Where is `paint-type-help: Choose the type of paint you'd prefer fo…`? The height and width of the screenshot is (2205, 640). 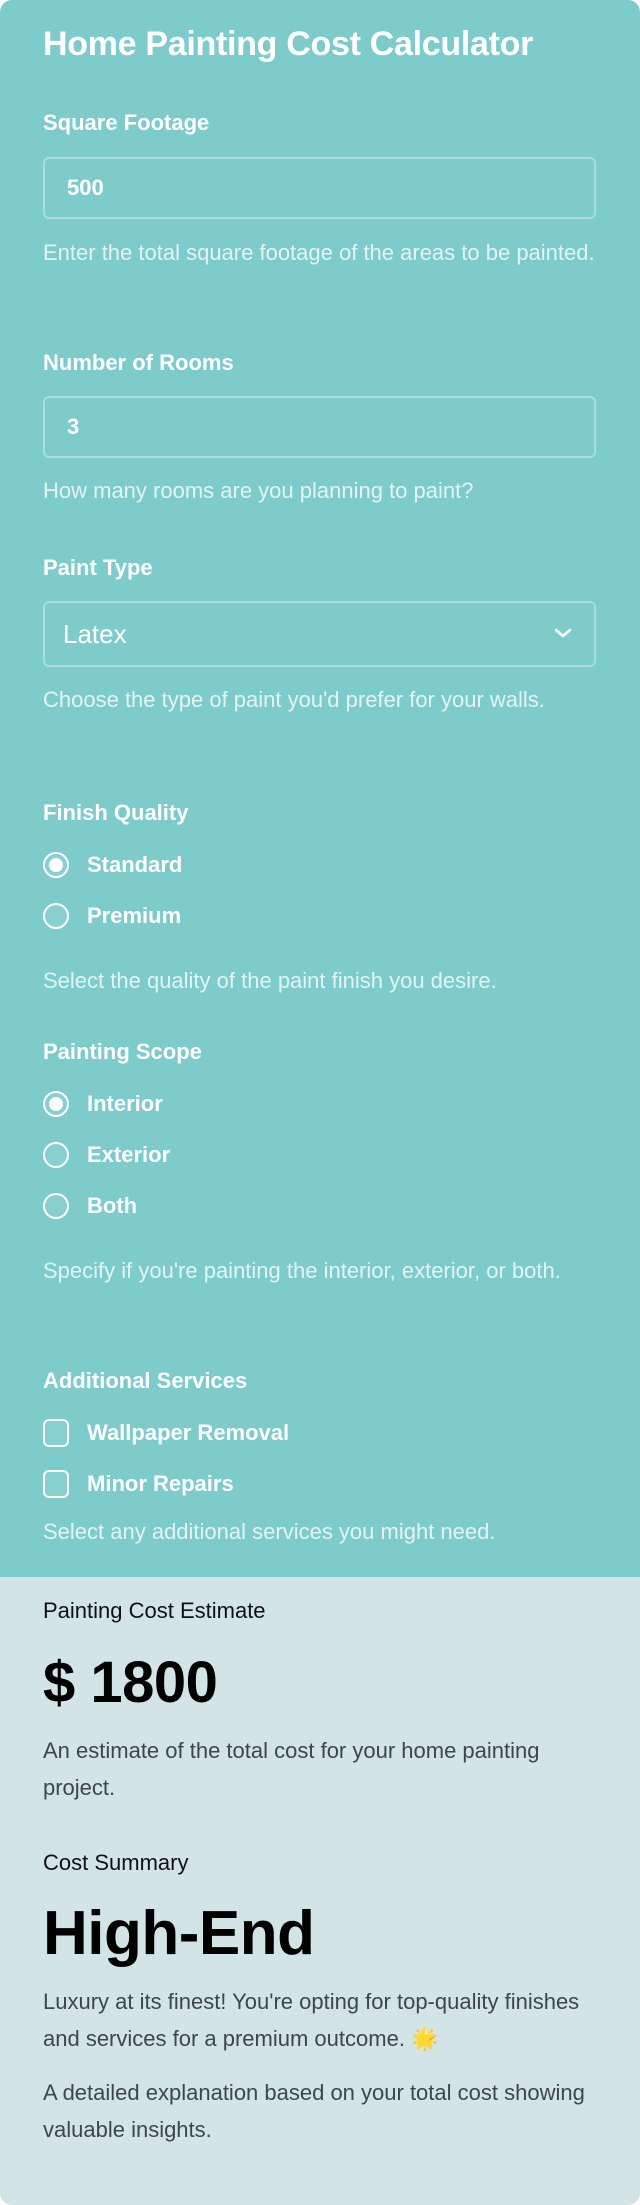 paint-type-help: Choose the type of paint you'd prefer fo… is located at coordinates (294, 699).